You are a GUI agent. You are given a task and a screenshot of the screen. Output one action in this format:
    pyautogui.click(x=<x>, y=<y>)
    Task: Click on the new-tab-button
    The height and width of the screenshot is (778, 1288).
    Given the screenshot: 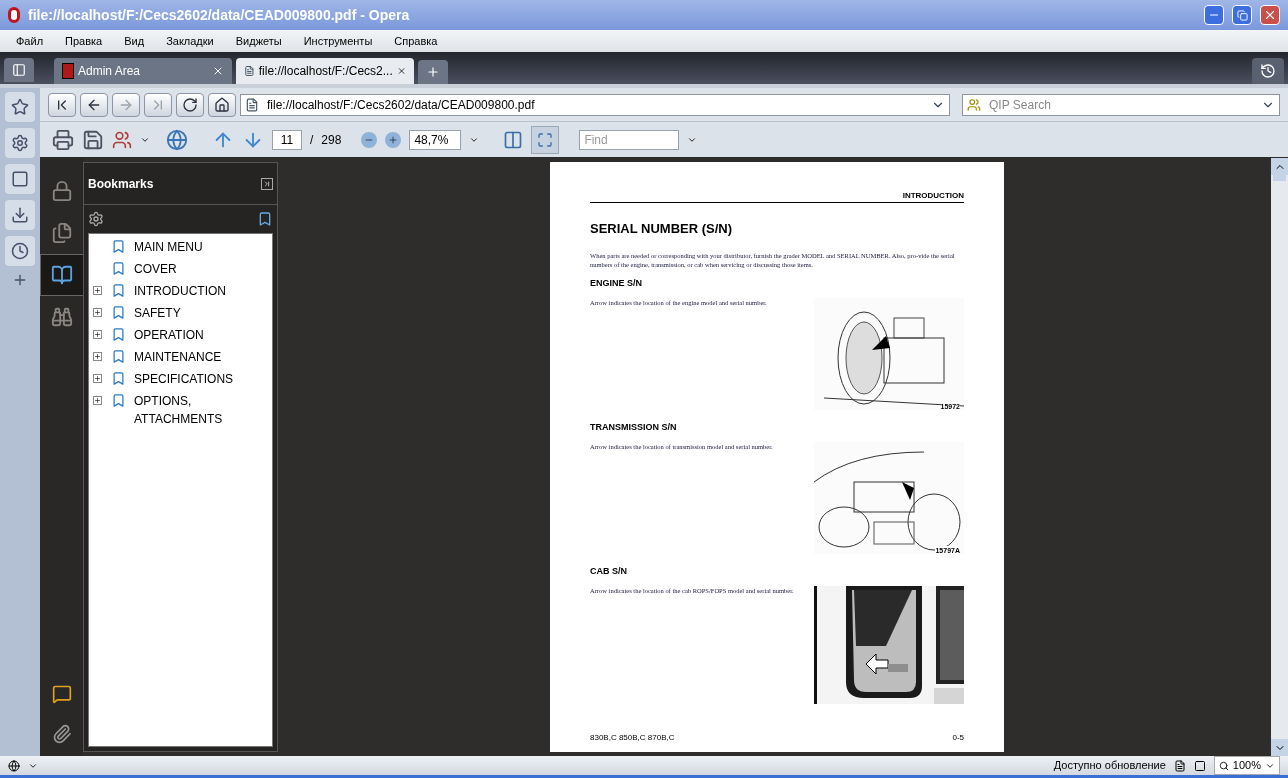 What is the action you would take?
    pyautogui.click(x=433, y=72)
    